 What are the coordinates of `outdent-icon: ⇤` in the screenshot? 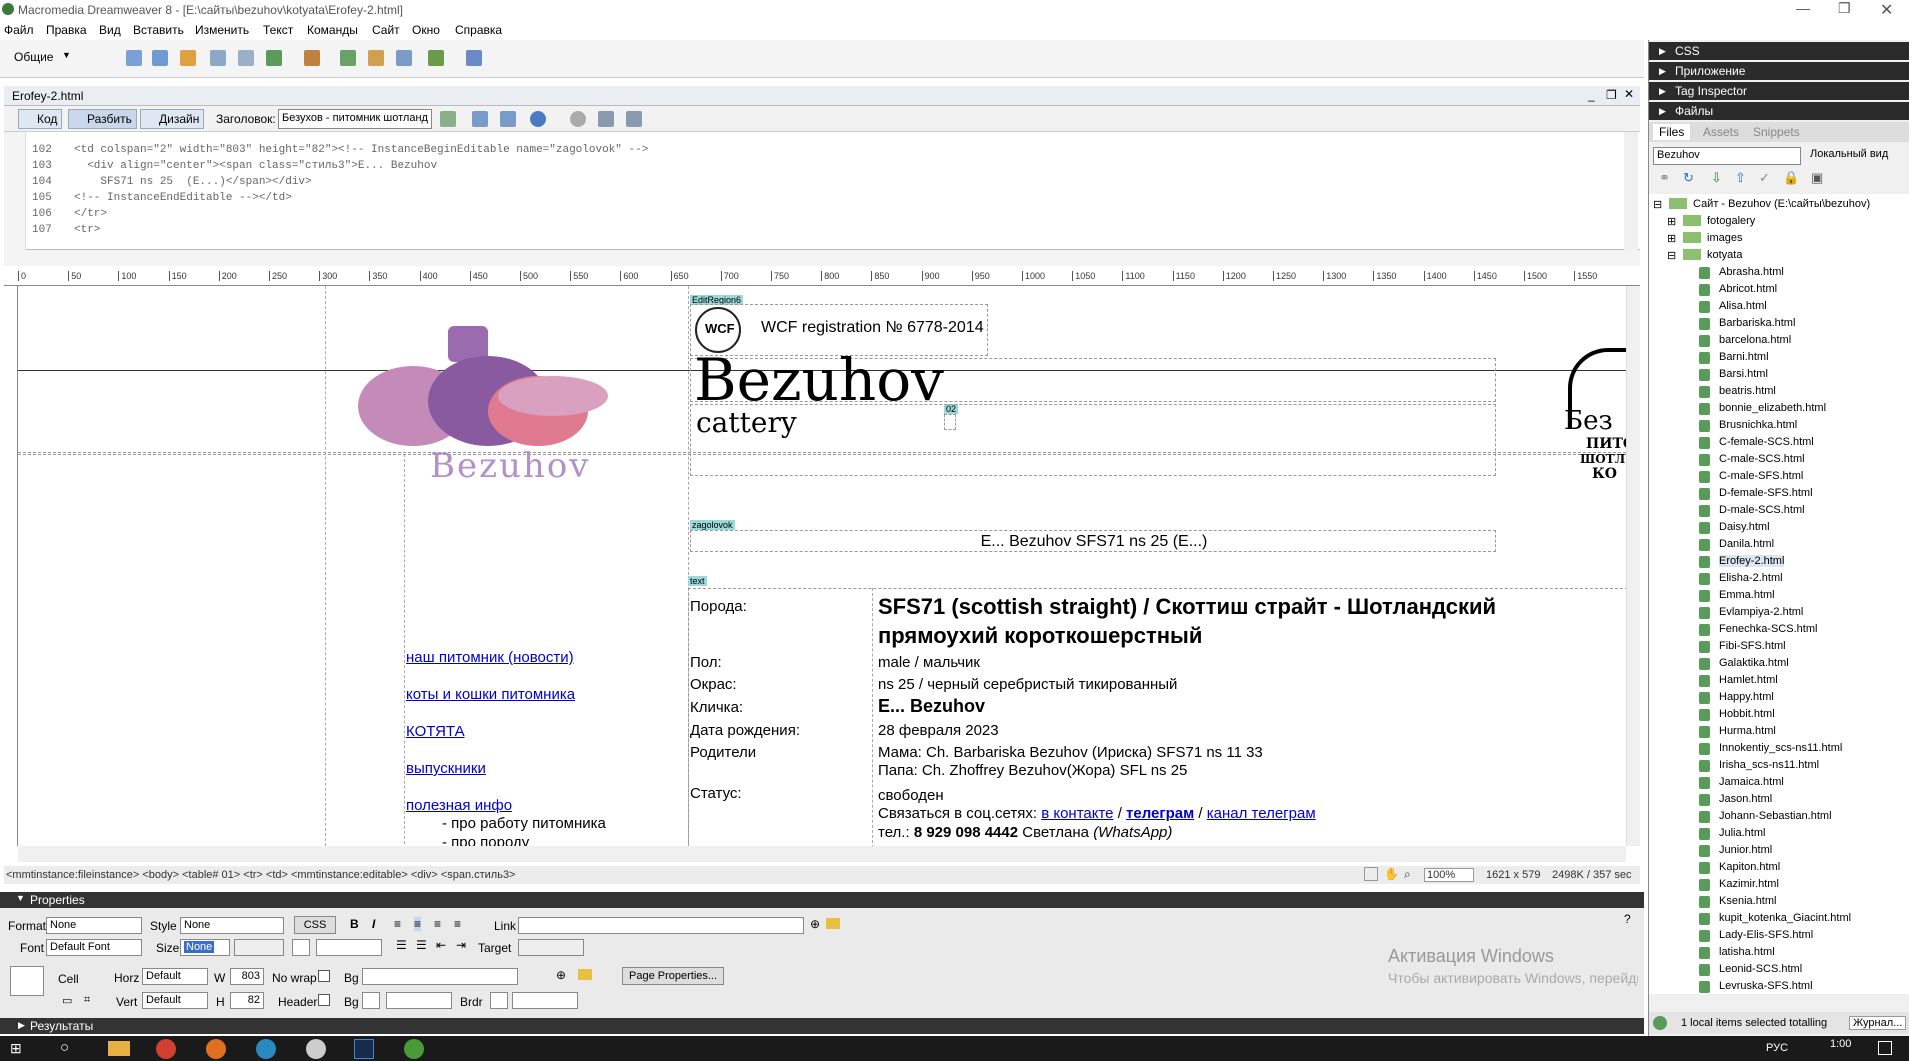 It's located at (441, 945).